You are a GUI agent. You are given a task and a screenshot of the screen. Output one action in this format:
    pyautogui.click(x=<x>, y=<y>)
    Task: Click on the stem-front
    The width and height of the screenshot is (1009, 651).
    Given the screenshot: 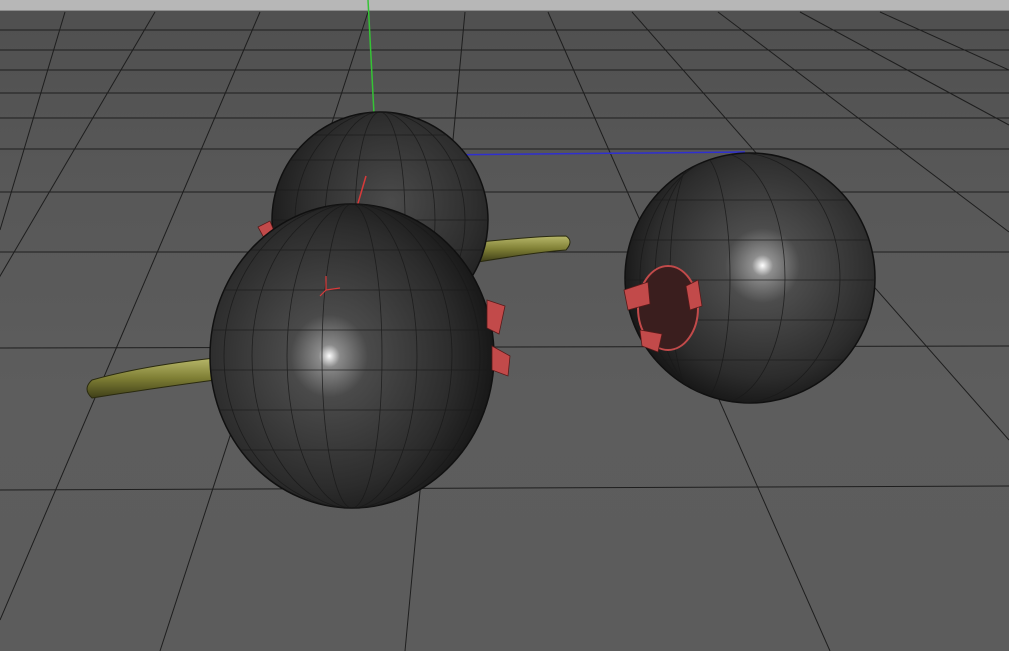 What is the action you would take?
    pyautogui.click(x=151, y=378)
    